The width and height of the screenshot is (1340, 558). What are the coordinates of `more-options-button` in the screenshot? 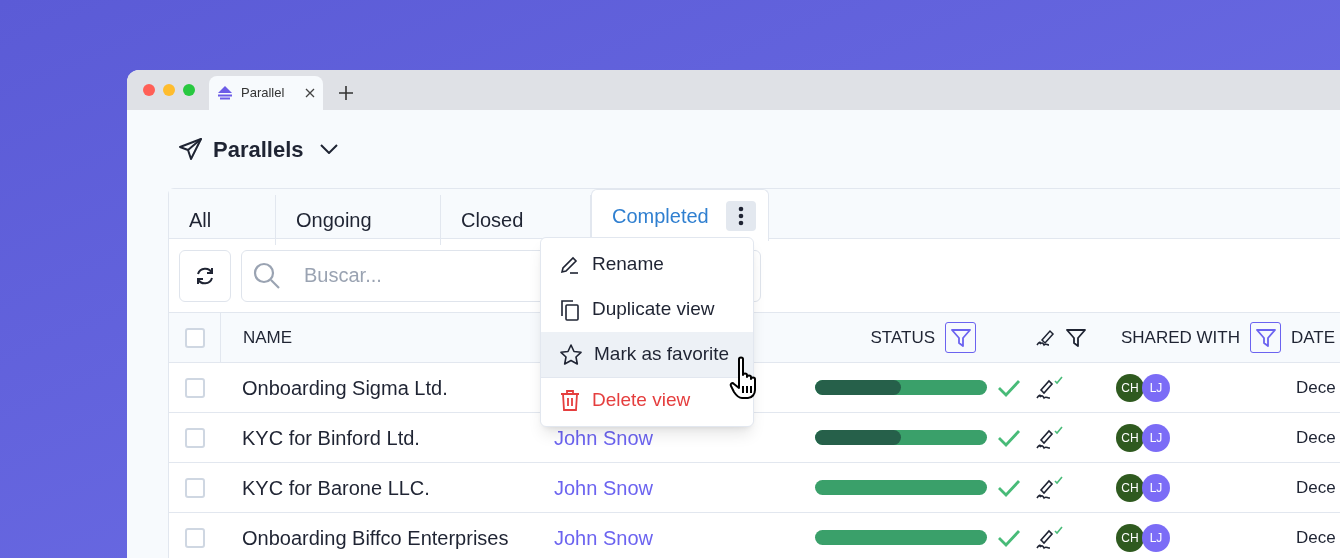 It's located at (741, 215).